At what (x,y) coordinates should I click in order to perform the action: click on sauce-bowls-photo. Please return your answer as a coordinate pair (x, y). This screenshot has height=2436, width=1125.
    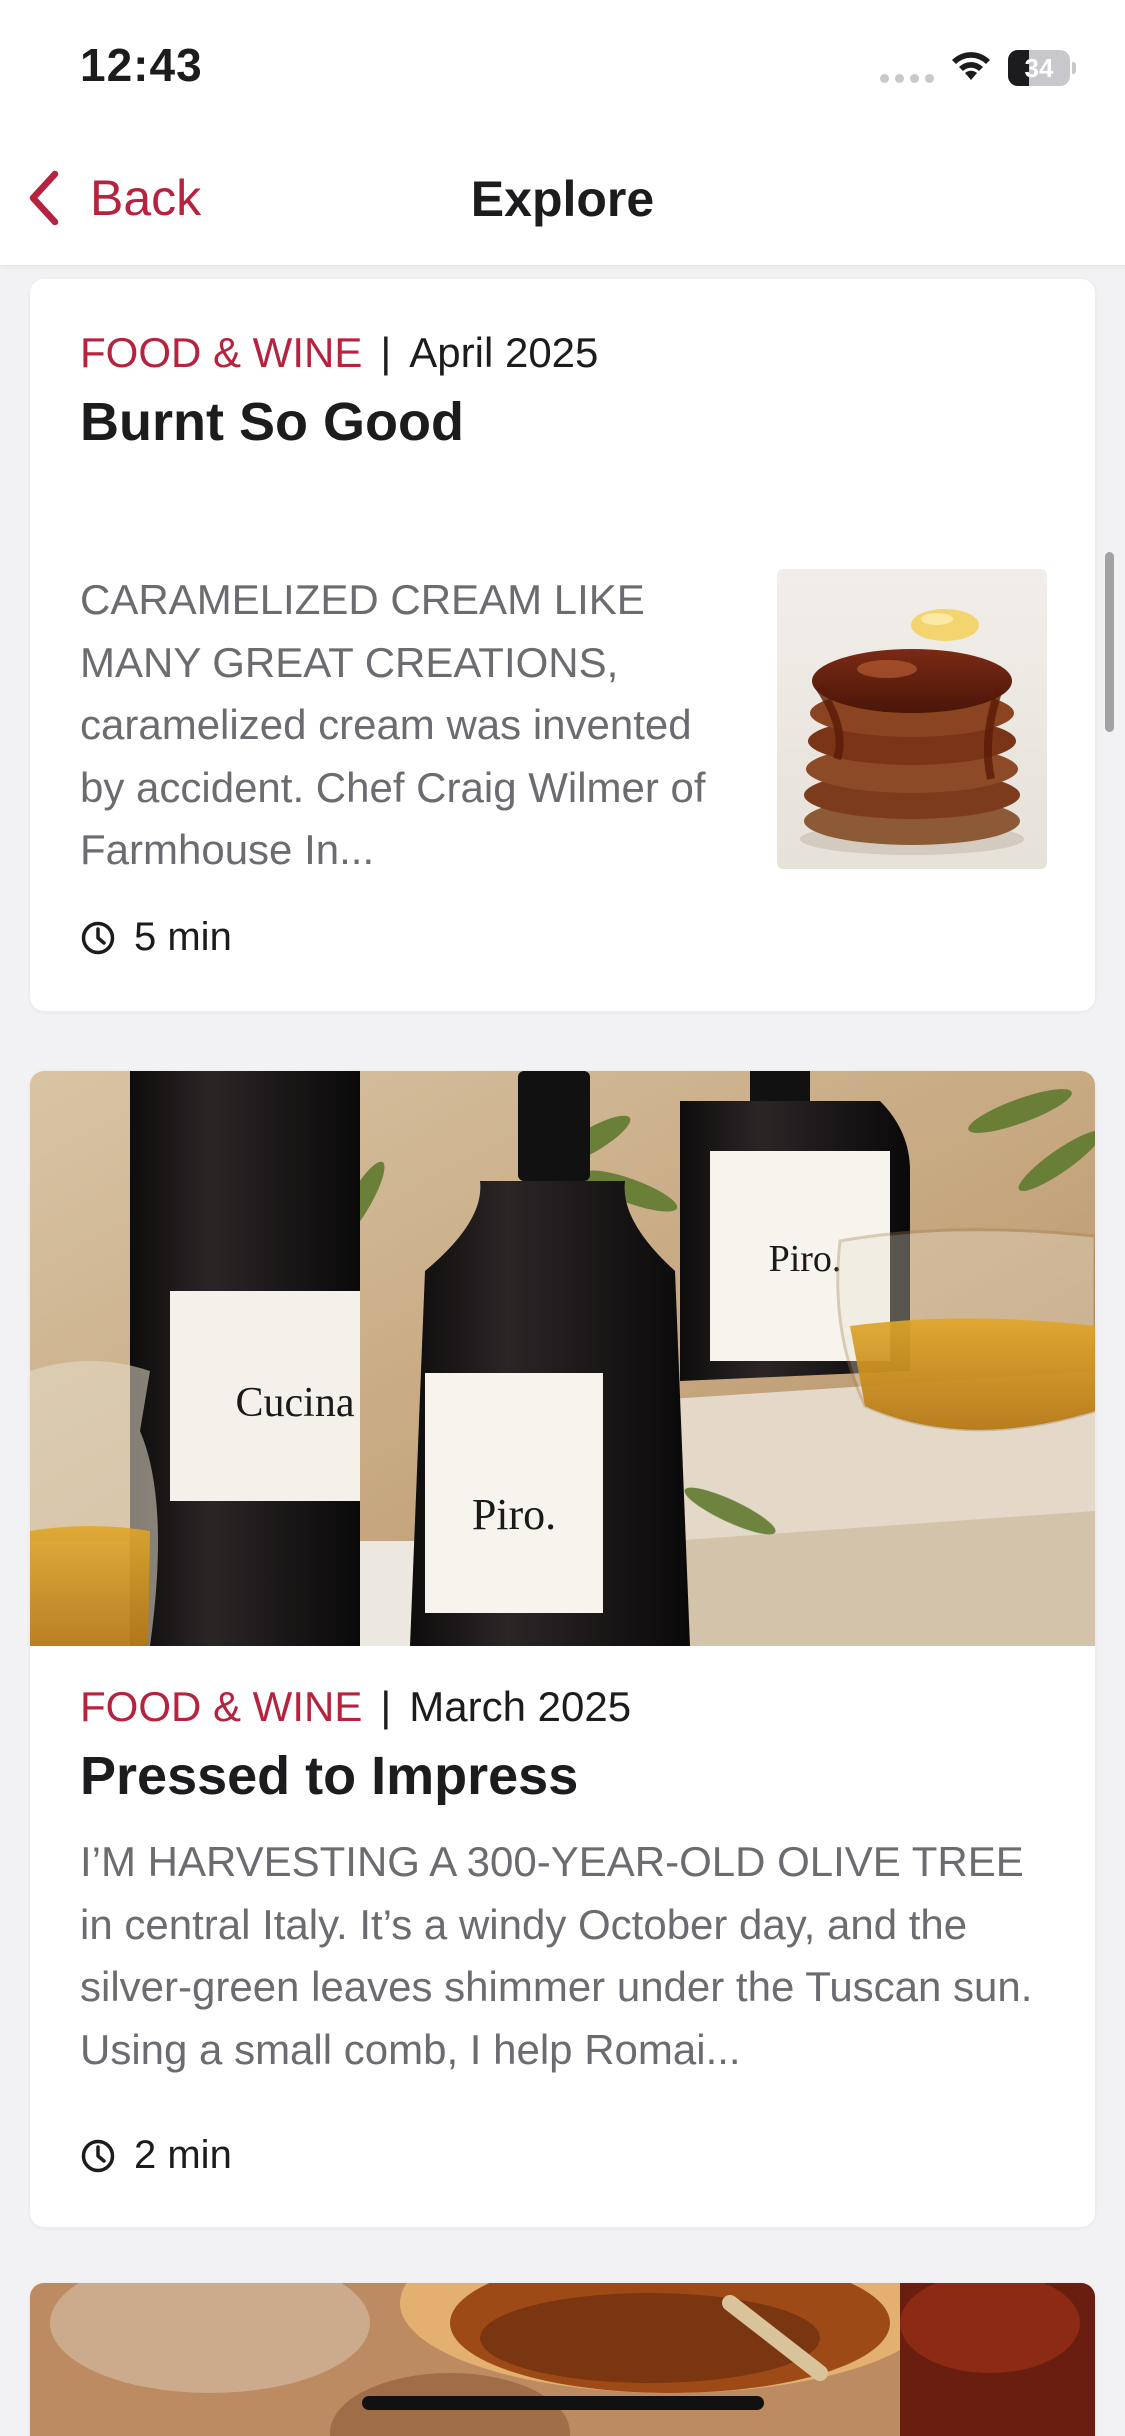
    Looking at the image, I should click on (562, 2359).